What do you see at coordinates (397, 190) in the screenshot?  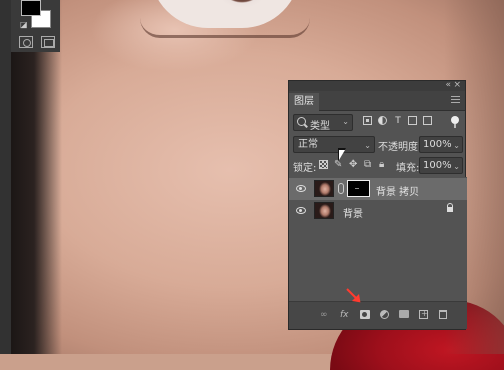 I see `layer-name: 背景 拷贝` at bounding box center [397, 190].